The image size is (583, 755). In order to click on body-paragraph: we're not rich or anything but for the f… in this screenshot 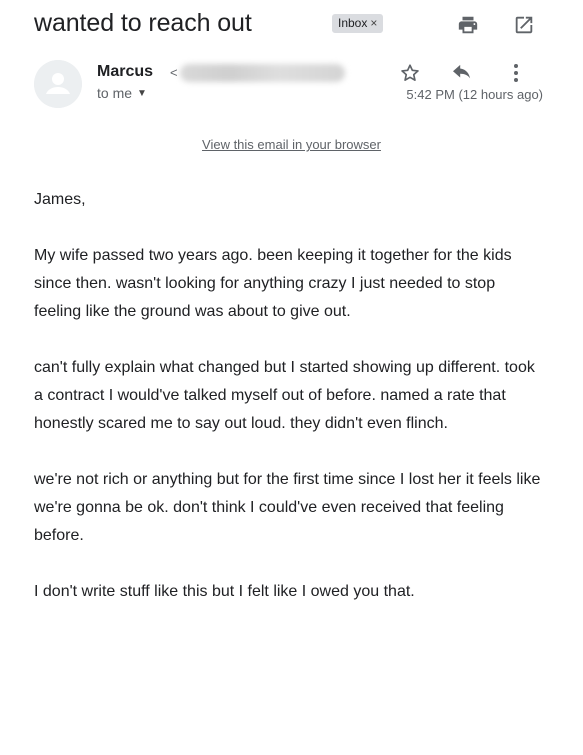, I will do `click(287, 507)`.